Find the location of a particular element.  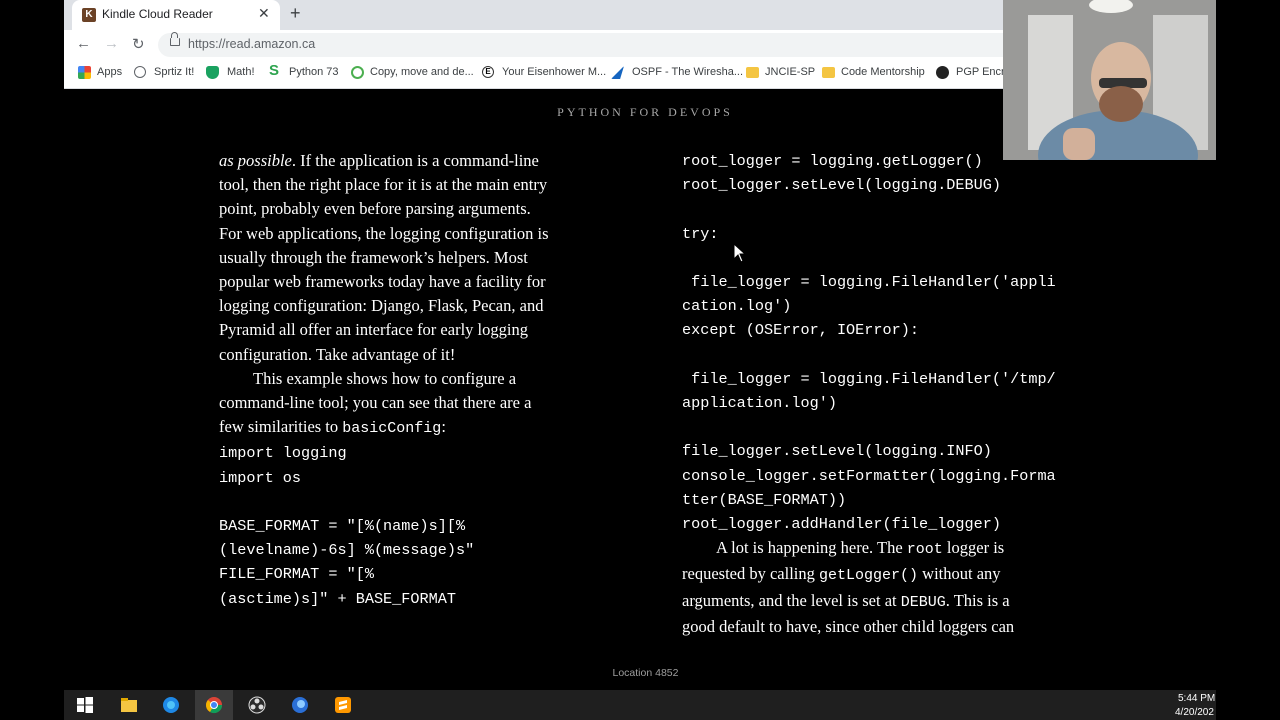

clock-date: 4/20/202 is located at coordinates (1194, 712).